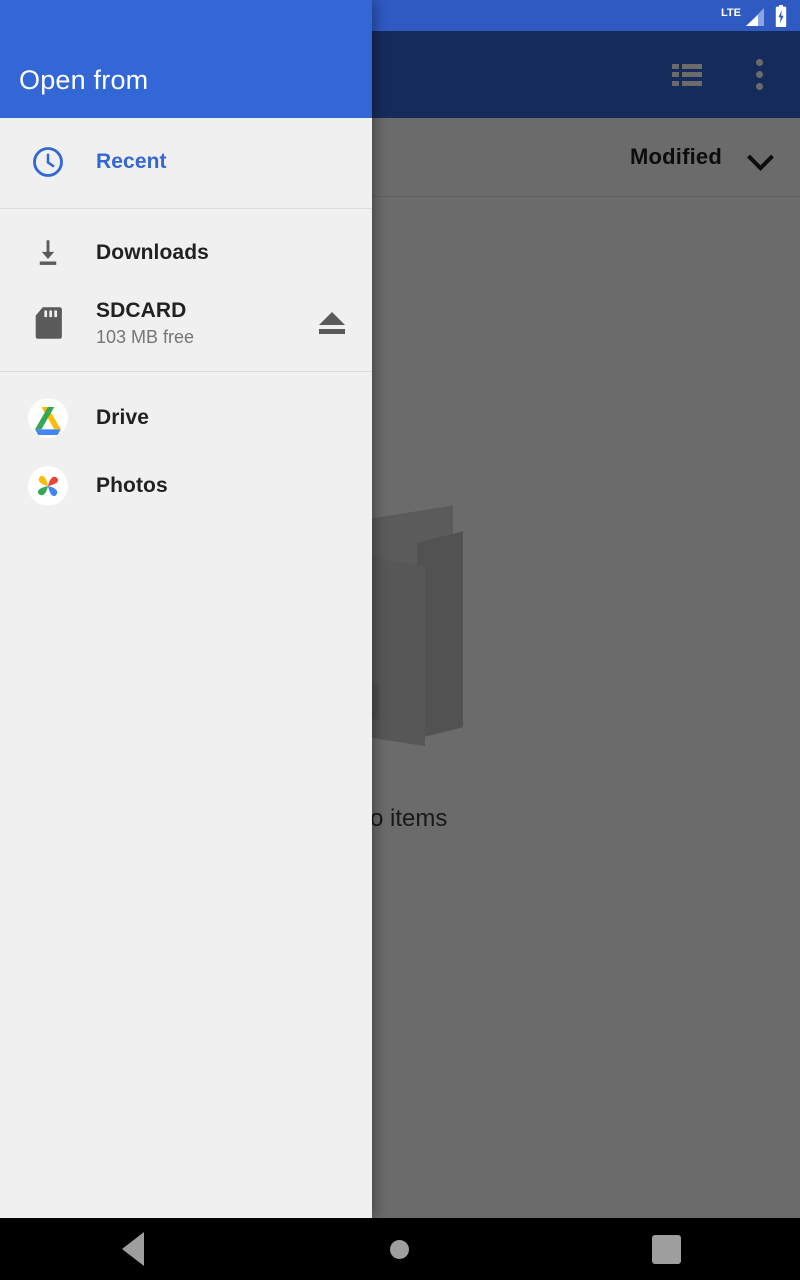  What do you see at coordinates (48, 253) in the screenshot?
I see `download-icon` at bounding box center [48, 253].